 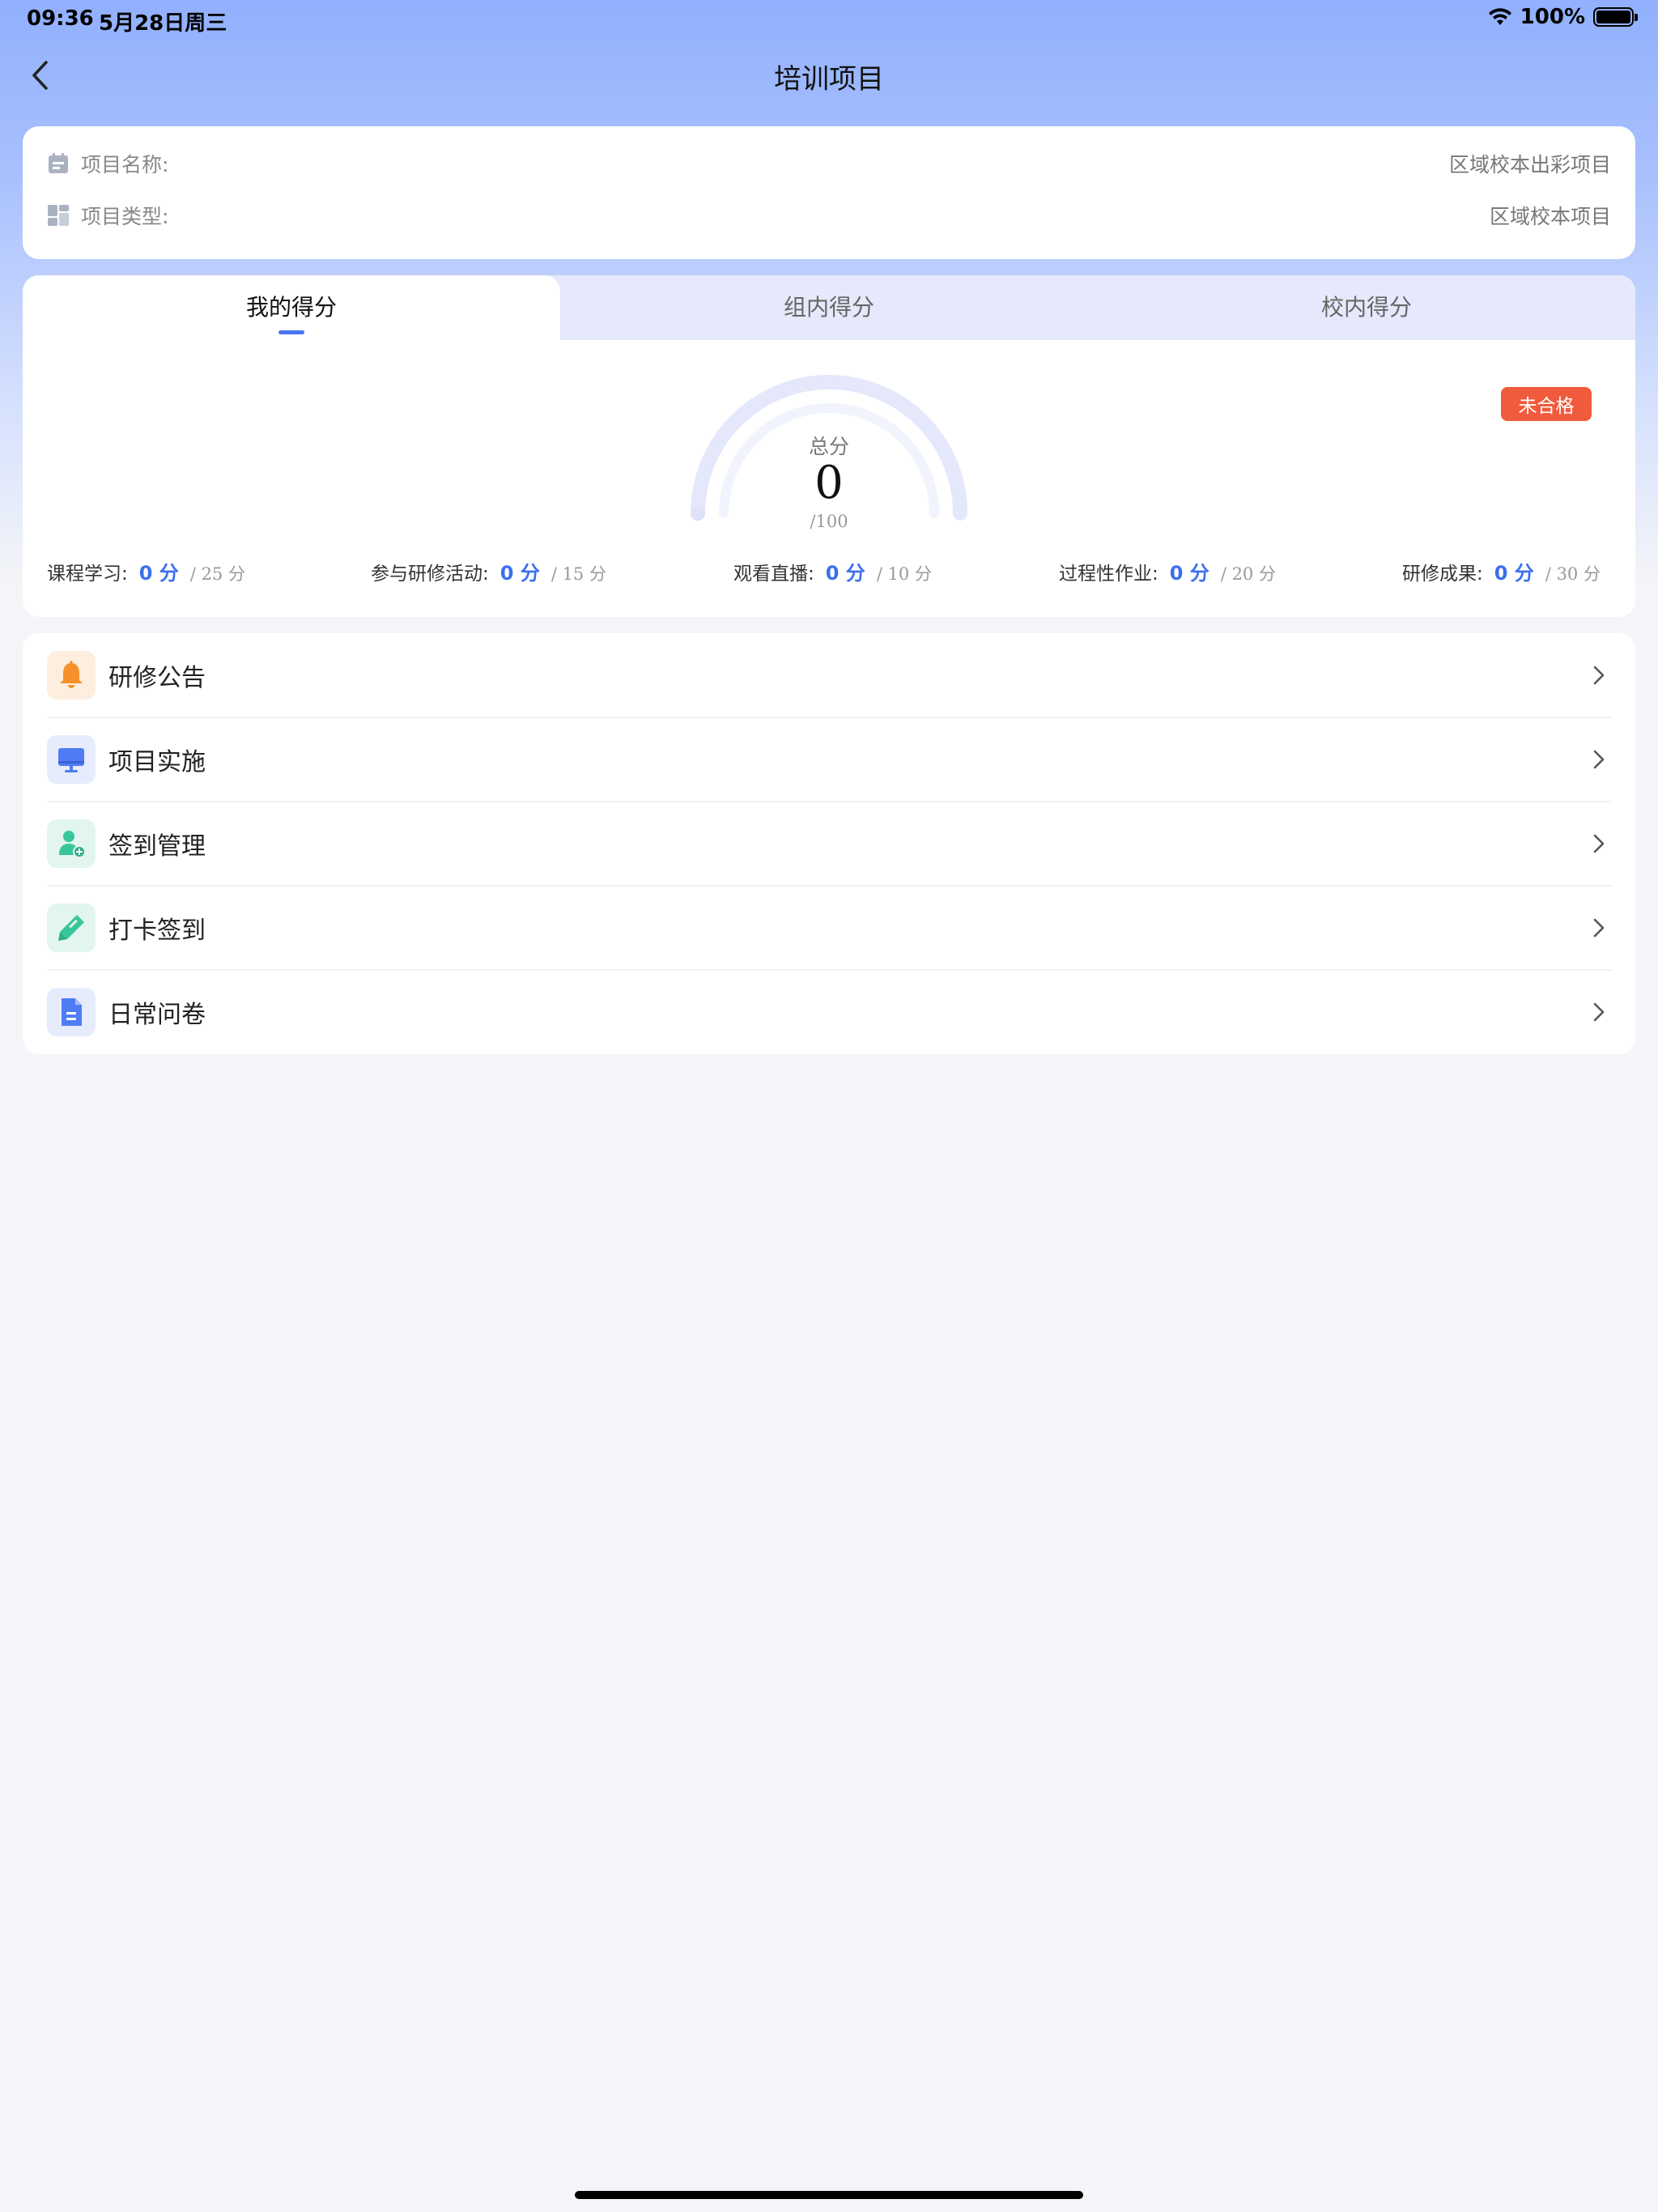 I want to click on user-add-icon, so click(x=71, y=844).